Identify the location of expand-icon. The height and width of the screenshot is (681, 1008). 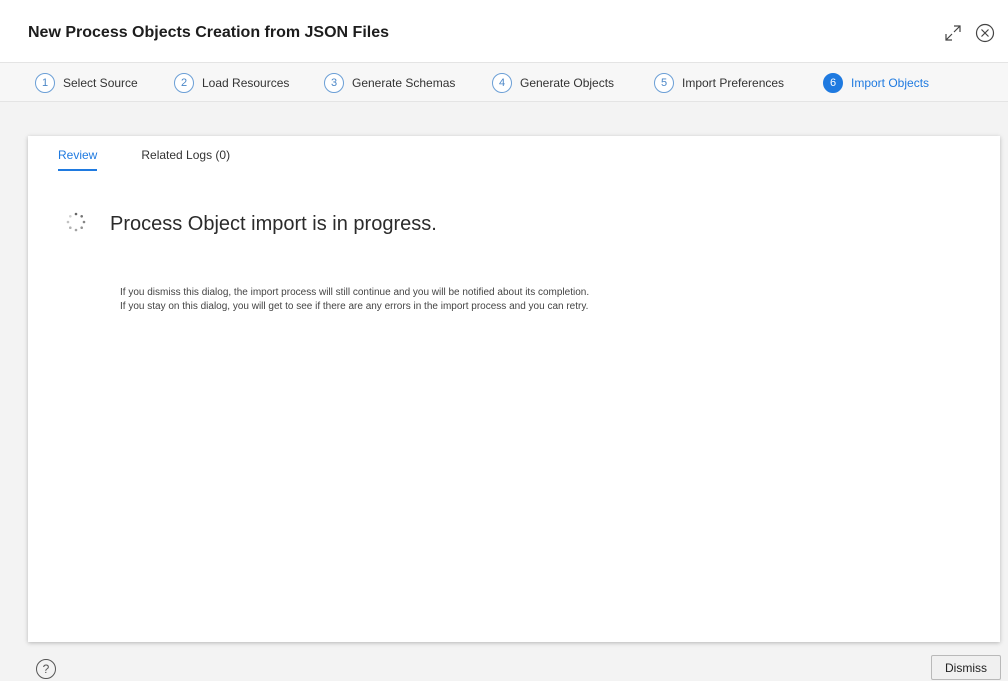
(953, 33).